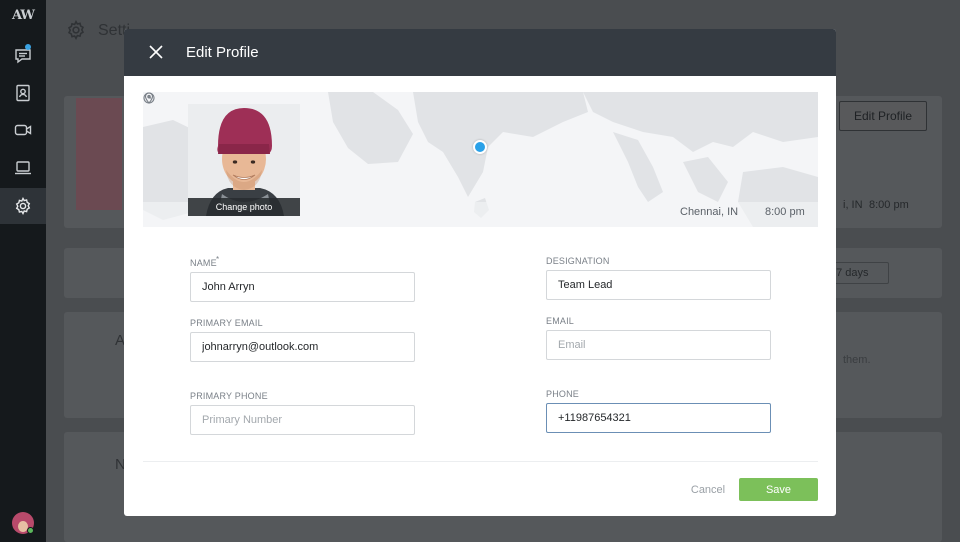 Image resolution: width=960 pixels, height=542 pixels. Describe the element at coordinates (156, 52) in the screenshot. I see `close-icon` at that location.